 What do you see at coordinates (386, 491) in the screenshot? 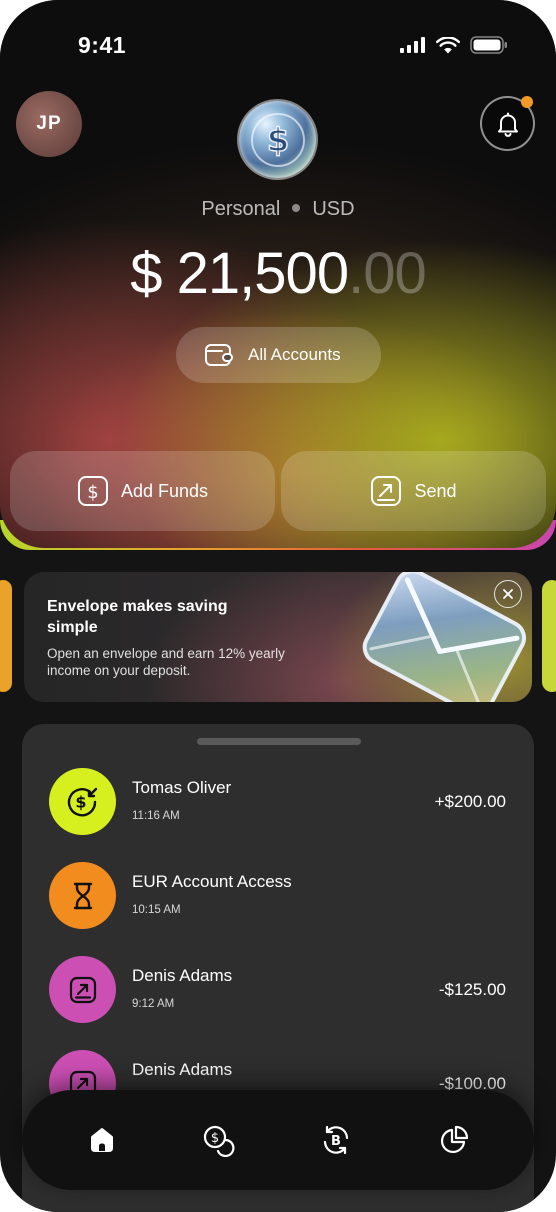
I see `send-arrow-square-icon` at bounding box center [386, 491].